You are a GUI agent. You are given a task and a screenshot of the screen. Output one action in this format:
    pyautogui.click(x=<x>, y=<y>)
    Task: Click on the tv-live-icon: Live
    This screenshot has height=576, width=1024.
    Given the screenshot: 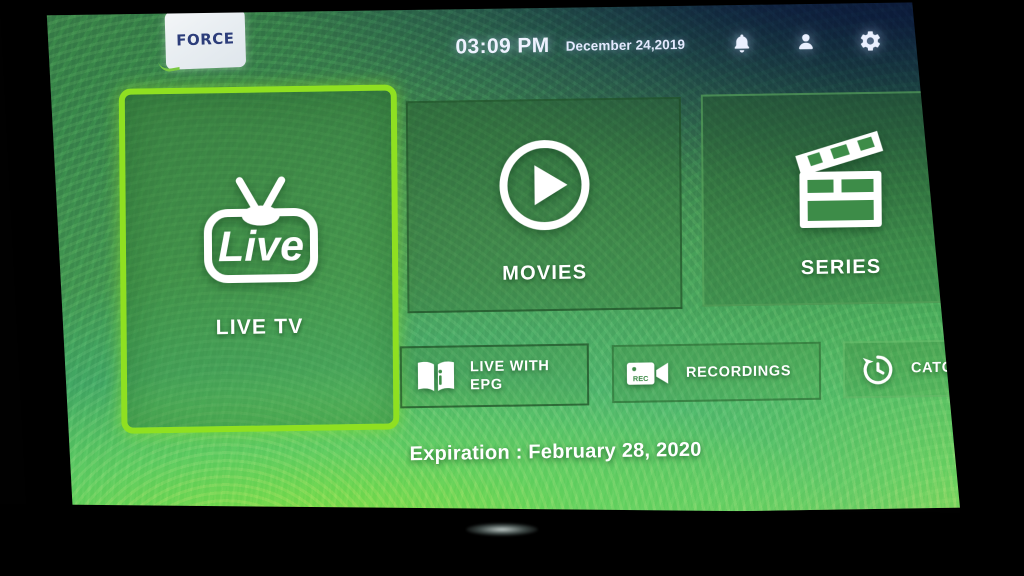 What is the action you would take?
    pyautogui.click(x=258, y=233)
    